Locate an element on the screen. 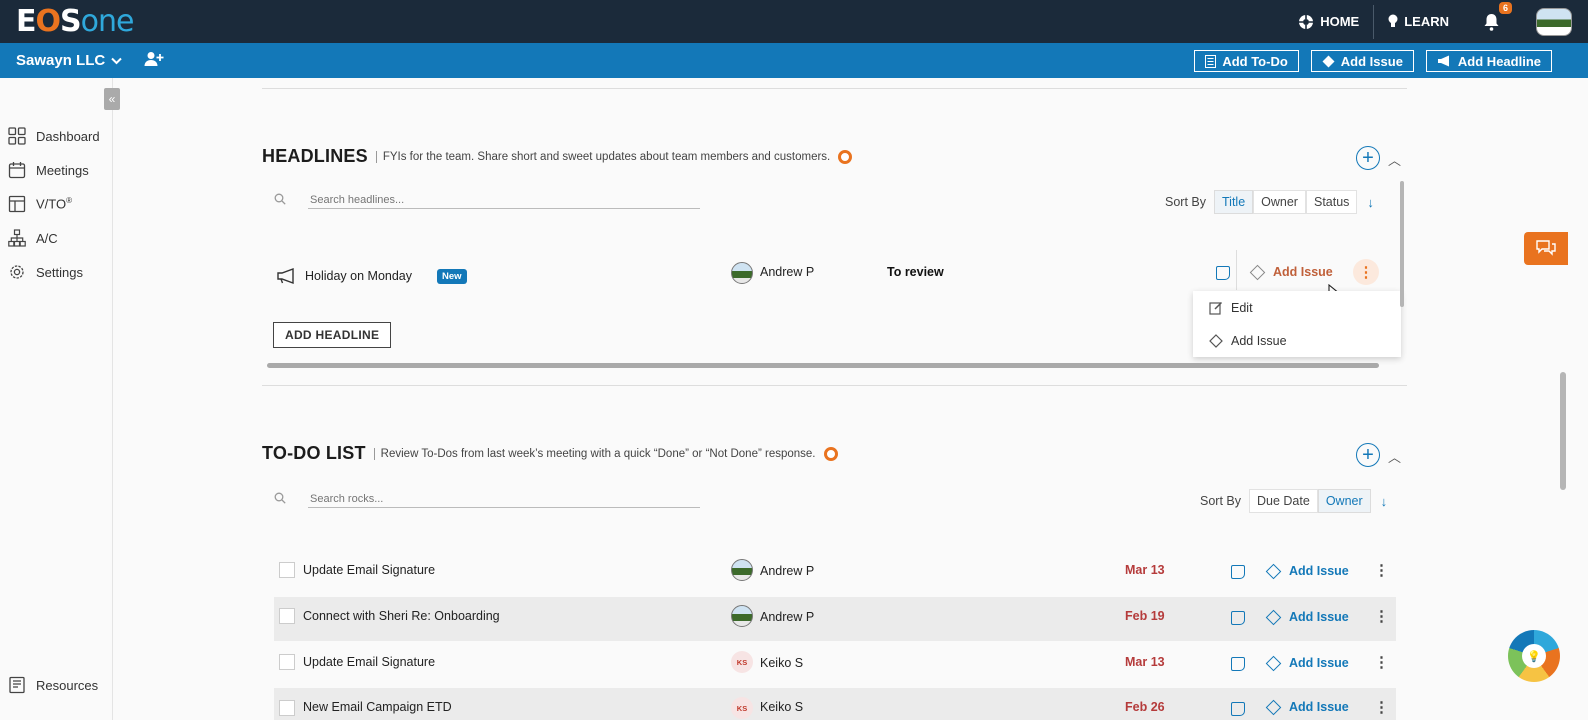 This screenshot has height=720, width=1588. org-switcher: Sawayn LLC is located at coordinates (69, 60).